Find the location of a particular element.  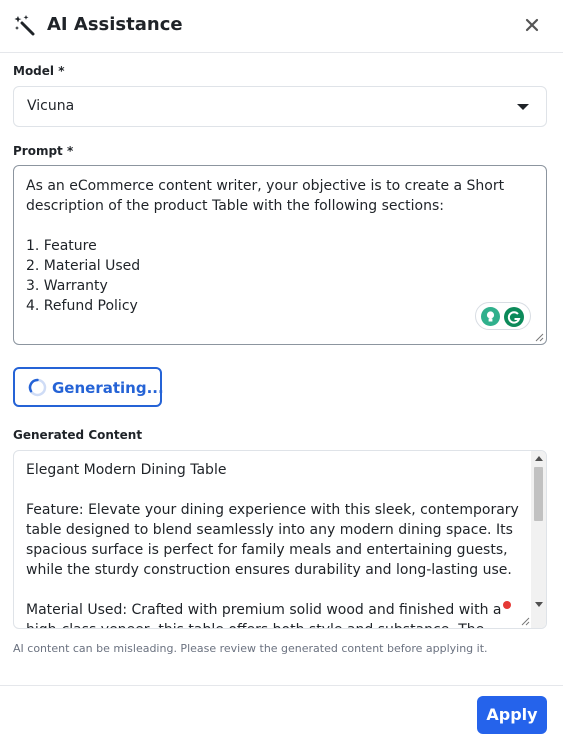

scroll-down-icon is located at coordinates (539, 604).